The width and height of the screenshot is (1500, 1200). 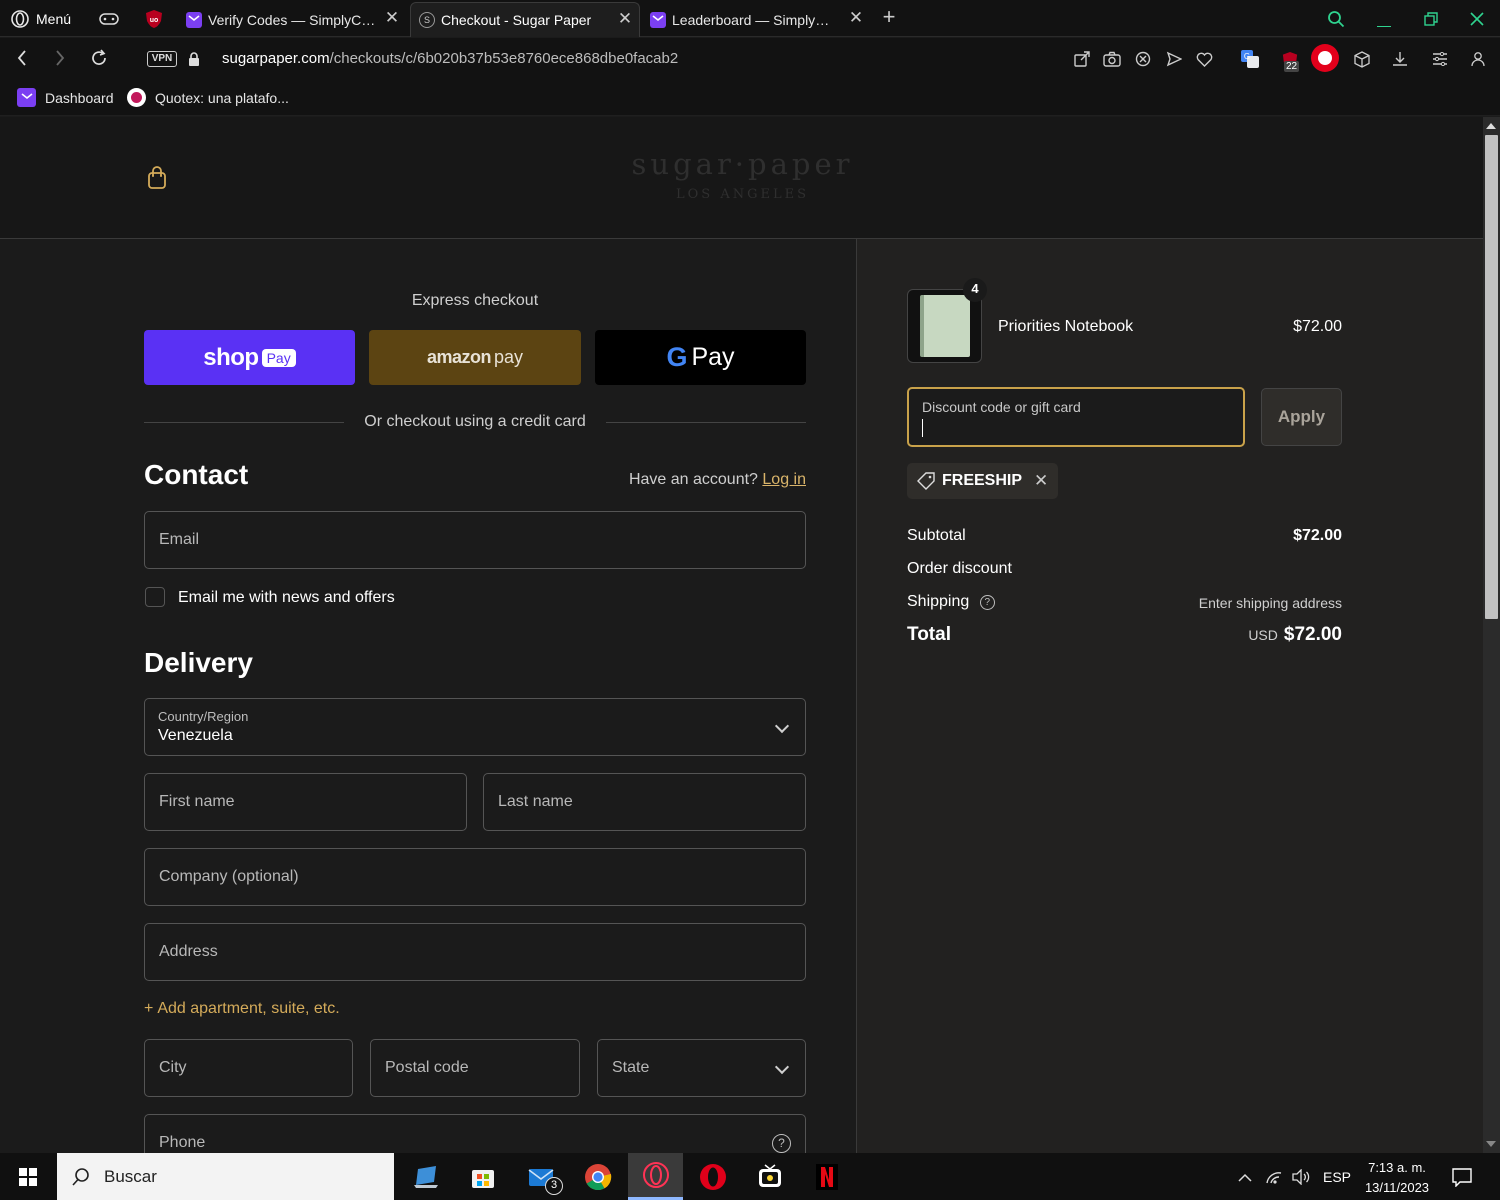 What do you see at coordinates (188, 951) in the screenshot?
I see `address-placeholder: Address` at bounding box center [188, 951].